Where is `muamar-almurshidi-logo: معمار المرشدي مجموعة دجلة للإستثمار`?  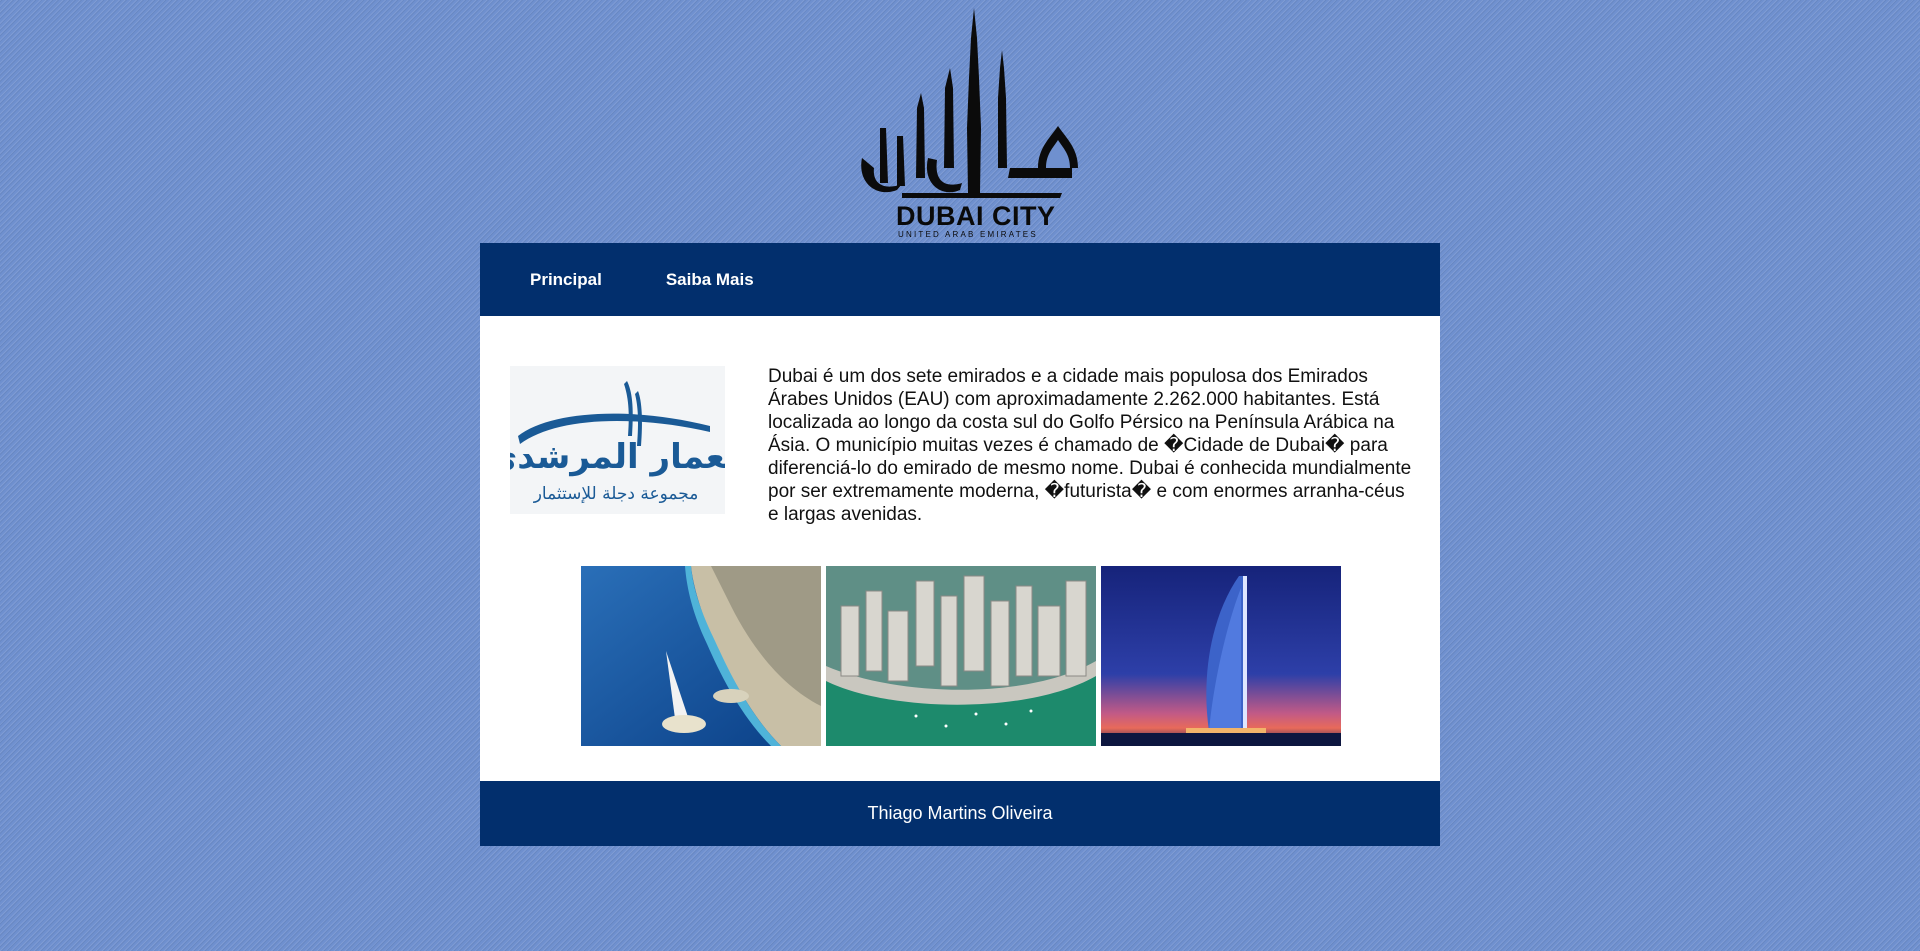 muamar-almurshidi-logo: معمار المرشدي مجموعة دجلة للإستثمار is located at coordinates (616, 440).